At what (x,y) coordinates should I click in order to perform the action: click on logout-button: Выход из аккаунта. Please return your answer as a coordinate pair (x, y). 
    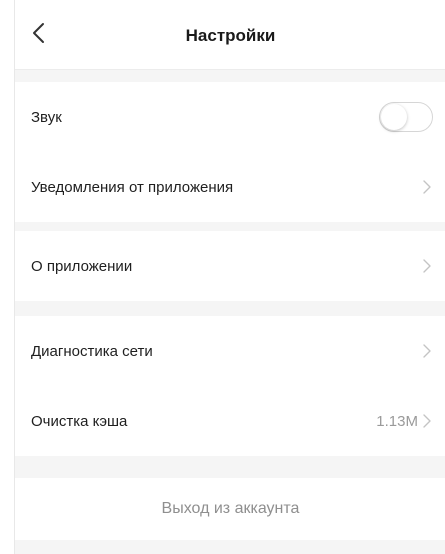
    Looking at the image, I should click on (230, 509).